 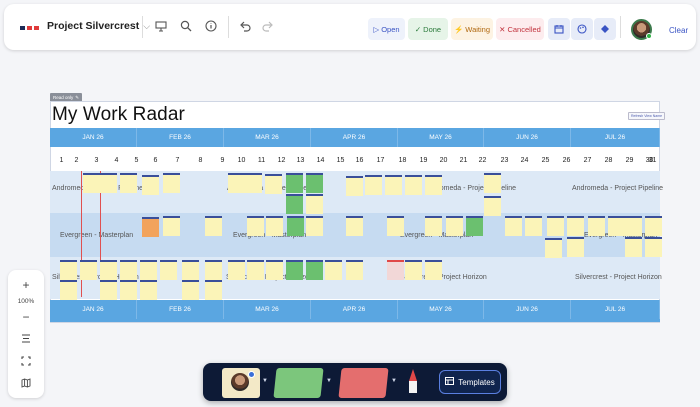 What do you see at coordinates (441, 137) in the screenshot?
I see `top-month-5: MAY 26` at bounding box center [441, 137].